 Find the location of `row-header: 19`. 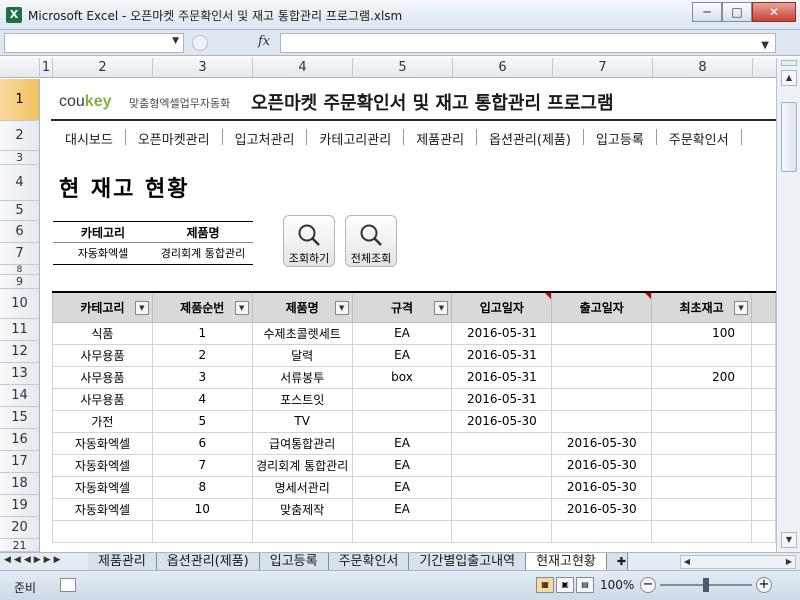

row-header: 19 is located at coordinates (20, 506).